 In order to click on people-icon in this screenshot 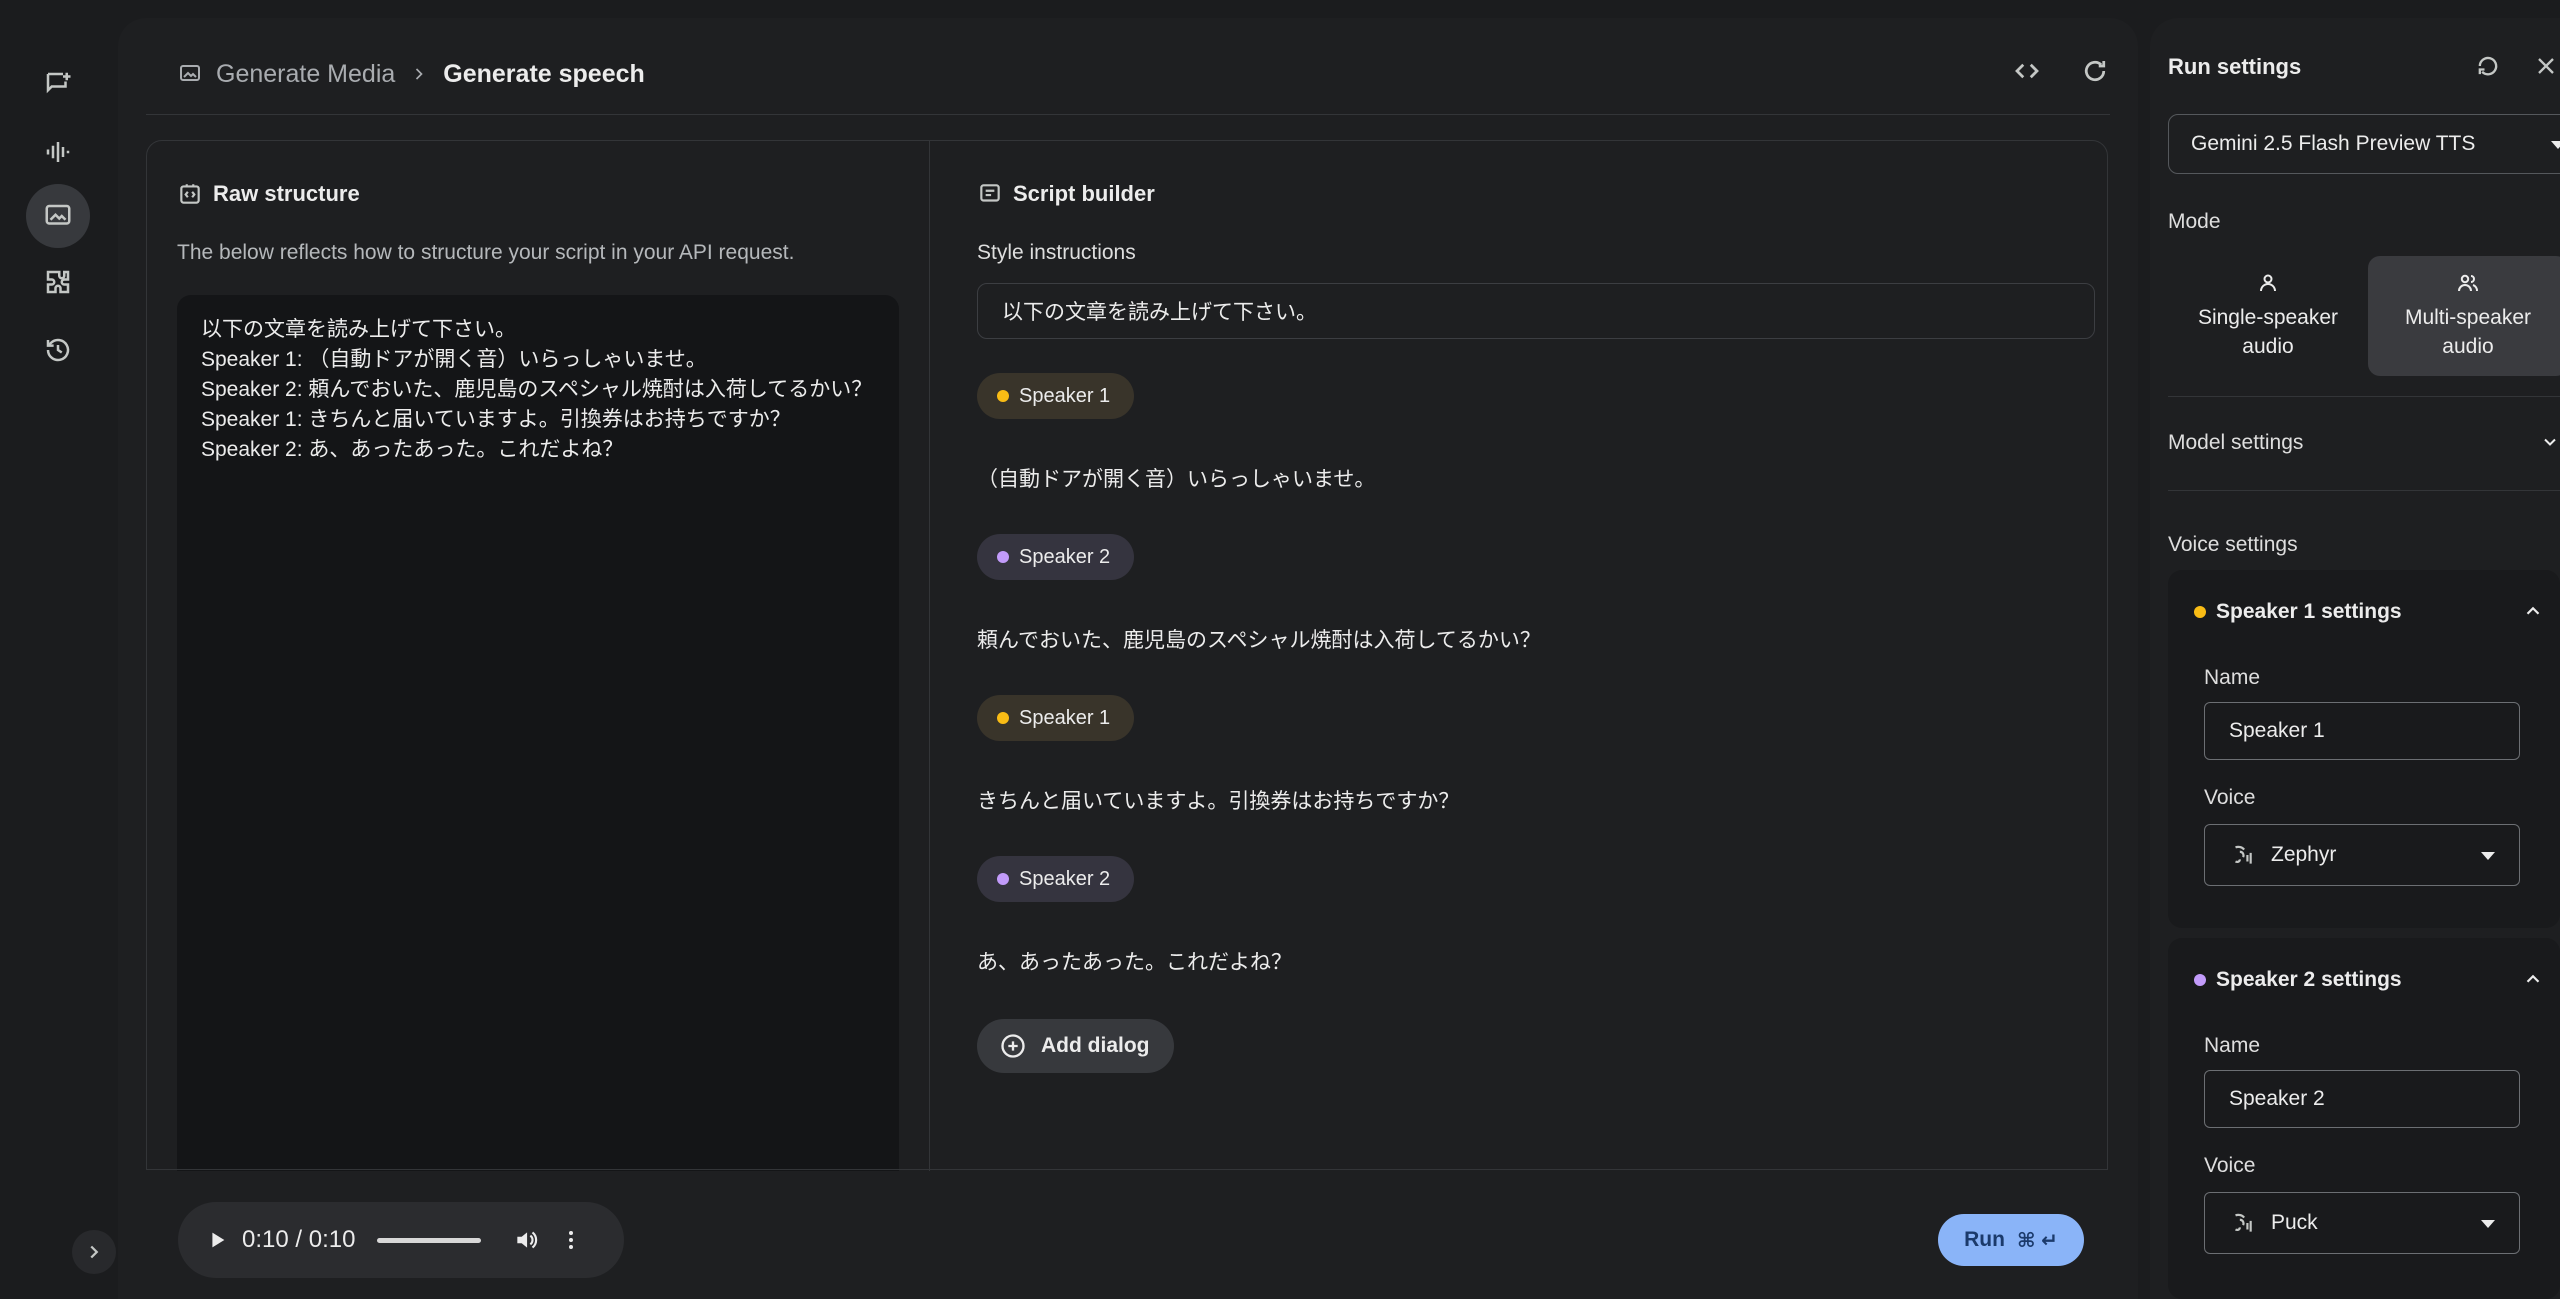, I will do `click(2468, 283)`.